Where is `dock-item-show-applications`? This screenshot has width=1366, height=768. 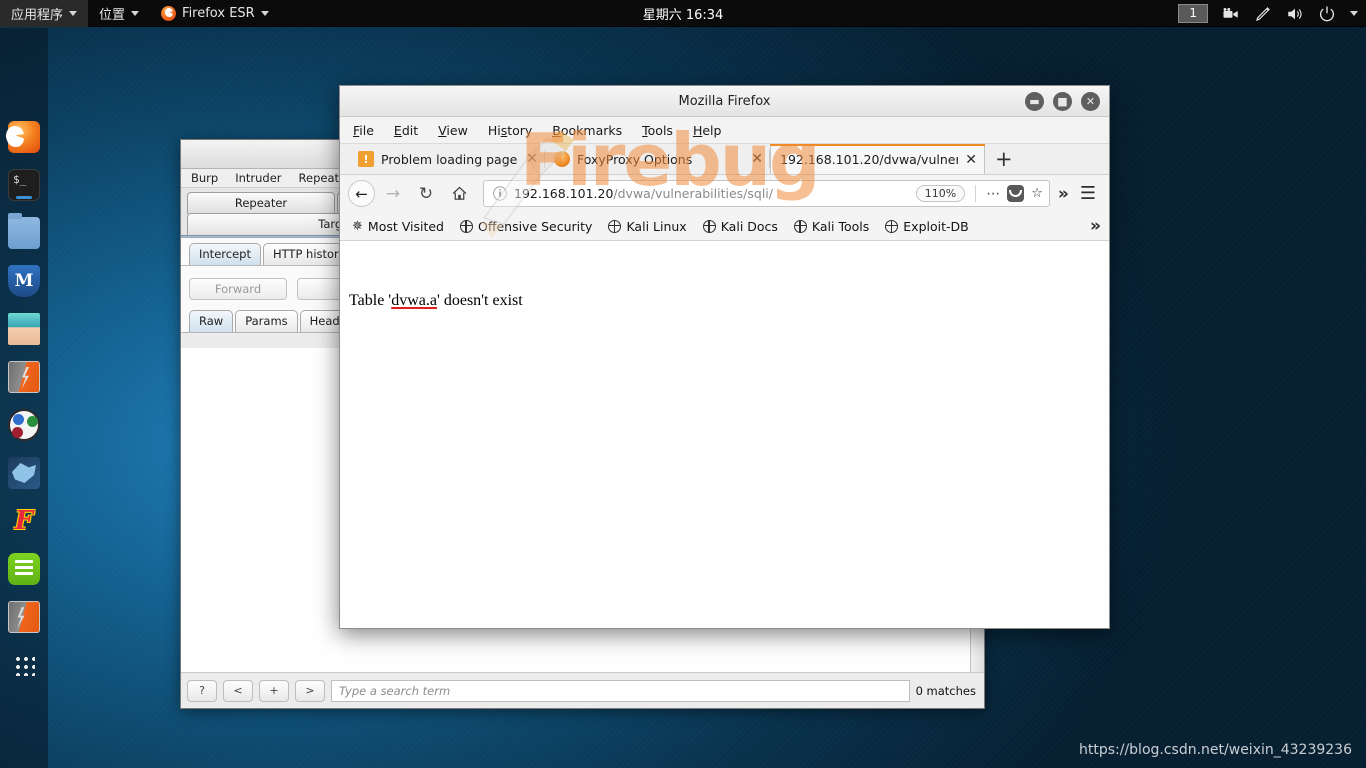
dock-item-show-applications is located at coordinates (24, 665).